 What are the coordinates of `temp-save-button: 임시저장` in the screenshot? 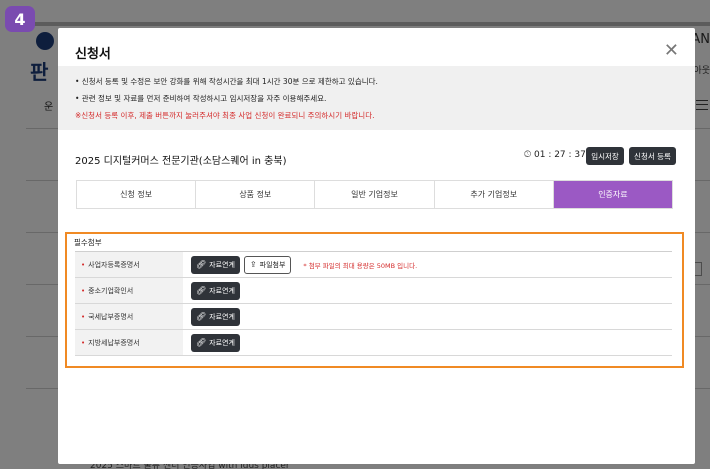 It's located at (605, 156).